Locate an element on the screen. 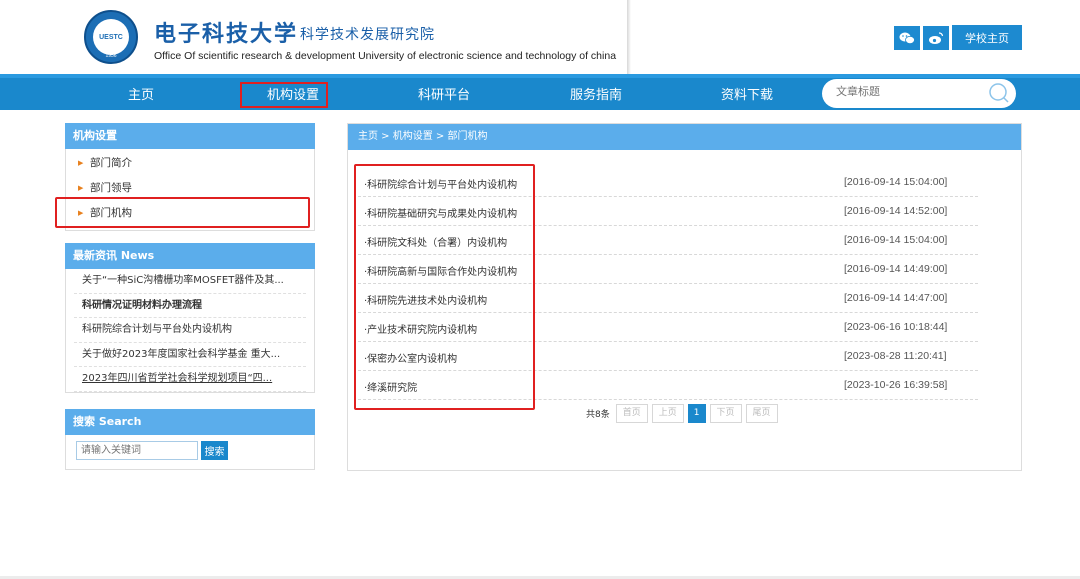 Image resolution: width=1080 pixels, height=579 pixels. university-name: 电子科技大学 is located at coordinates (226, 34).